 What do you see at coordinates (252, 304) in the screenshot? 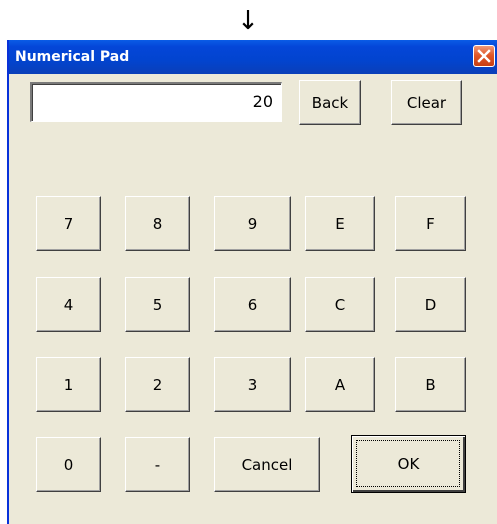
I see `key-6: 6` at bounding box center [252, 304].